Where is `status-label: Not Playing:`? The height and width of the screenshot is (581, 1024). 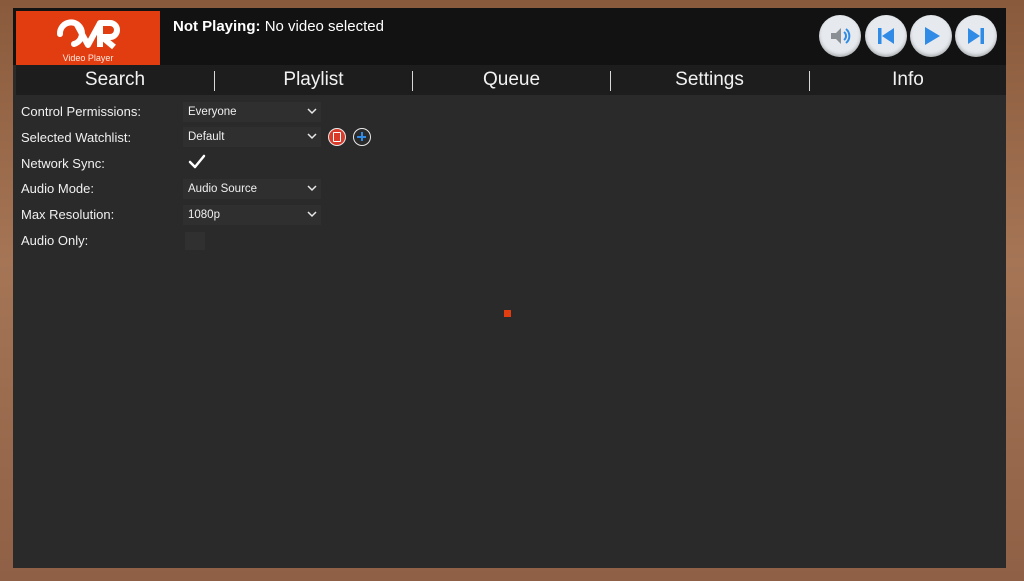
status-label: Not Playing: is located at coordinates (217, 26).